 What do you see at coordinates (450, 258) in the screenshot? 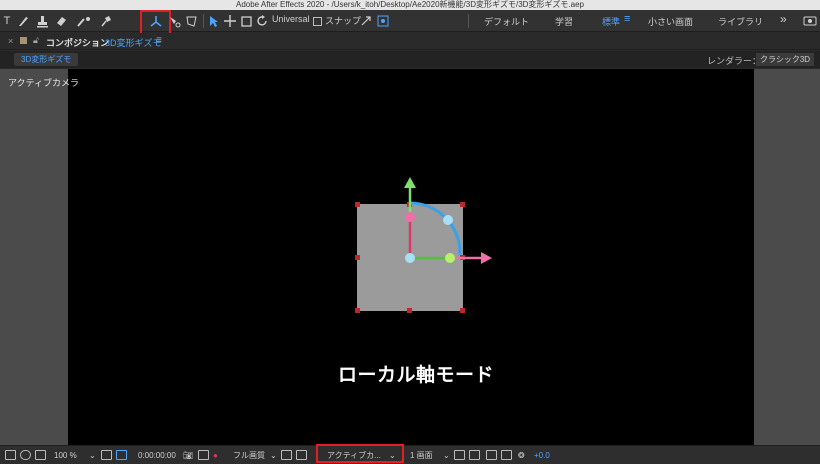
I see `y-rotation-handle` at bounding box center [450, 258].